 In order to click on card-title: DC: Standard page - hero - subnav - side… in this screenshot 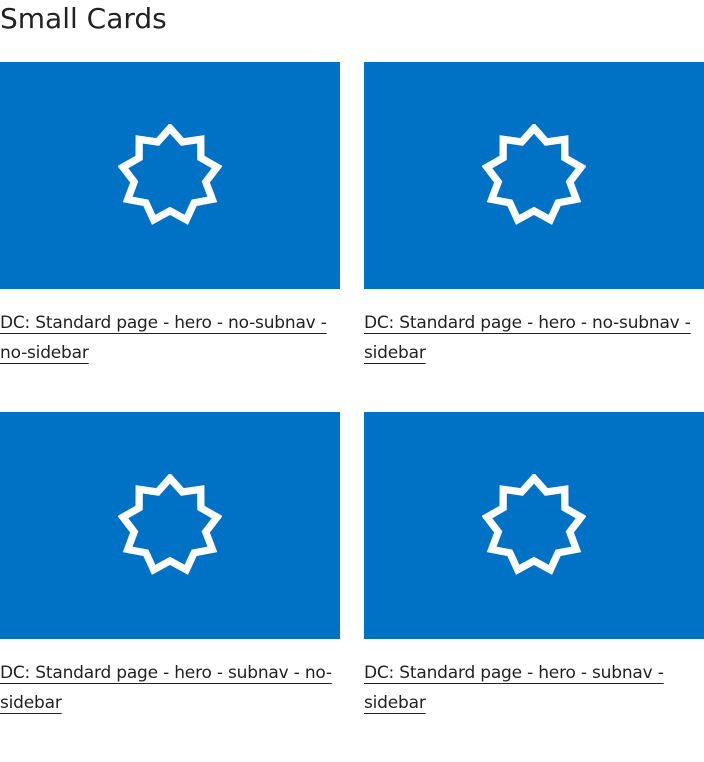, I will do `click(514, 688)`.